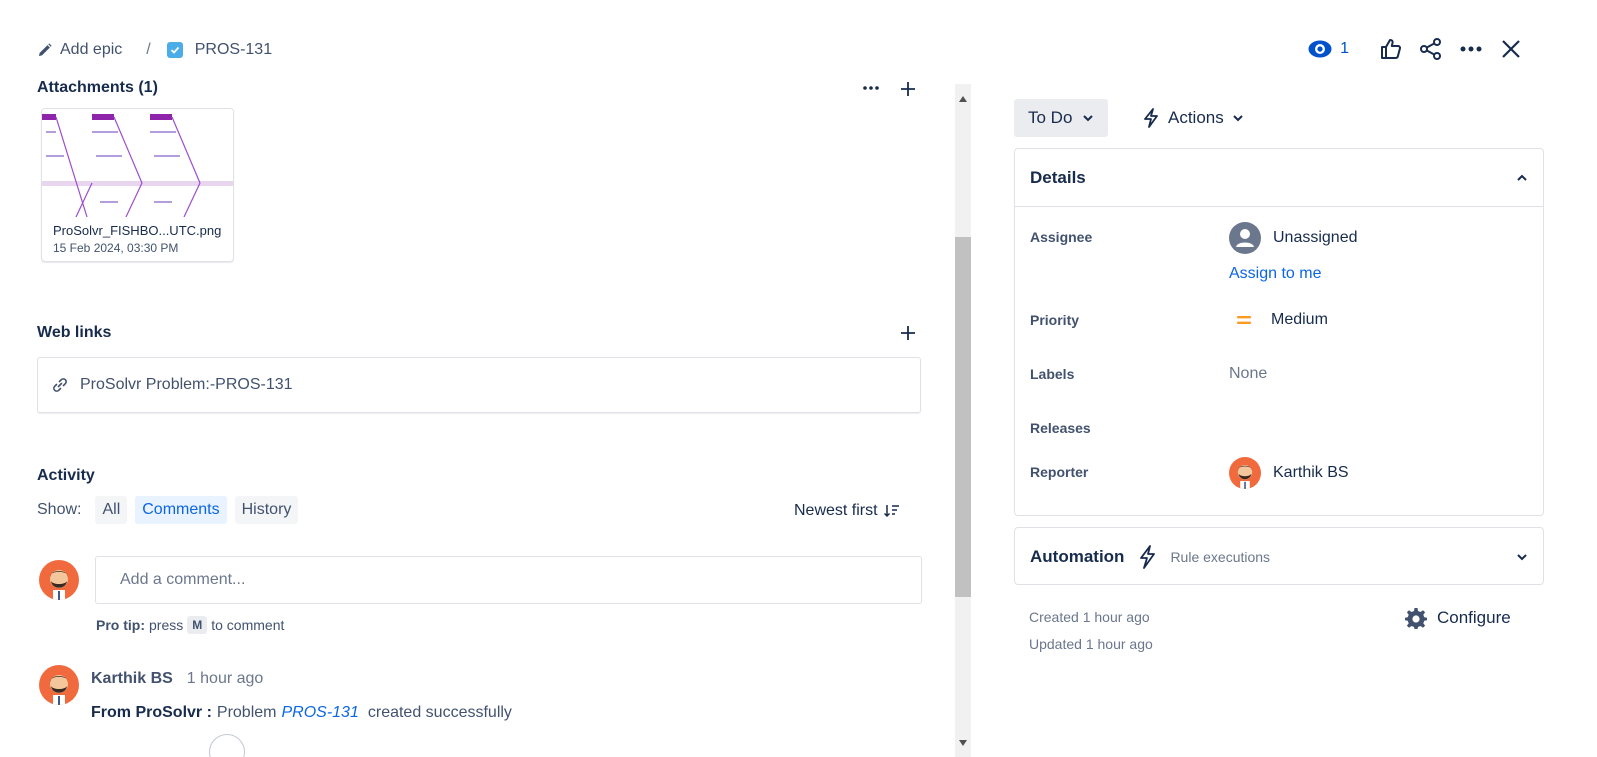  What do you see at coordinates (120, 625) in the screenshot?
I see `pro-tip-label: Pro tip:` at bounding box center [120, 625].